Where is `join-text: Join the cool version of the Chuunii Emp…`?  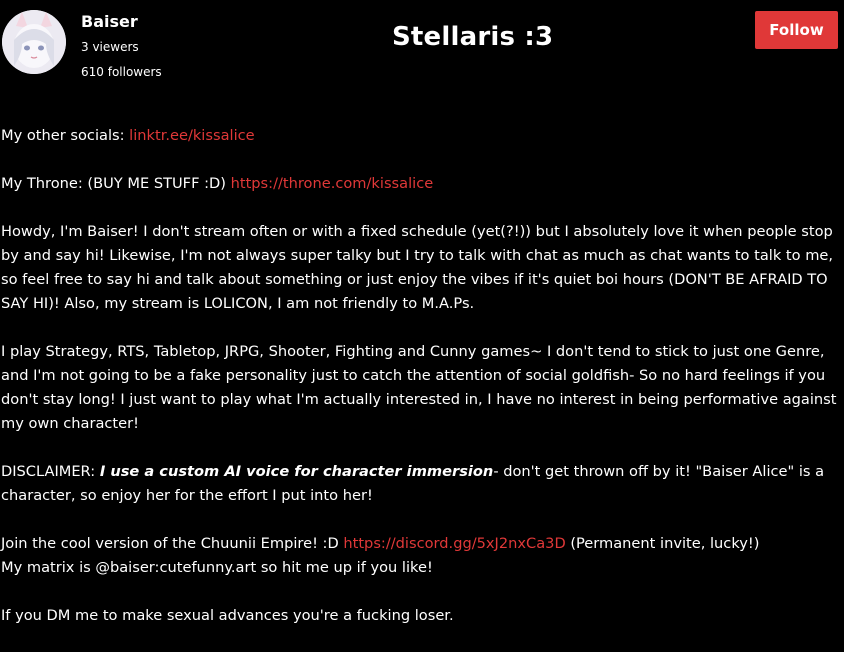
join-text: Join the cool version of the Chuunii Emp… is located at coordinates (172, 543).